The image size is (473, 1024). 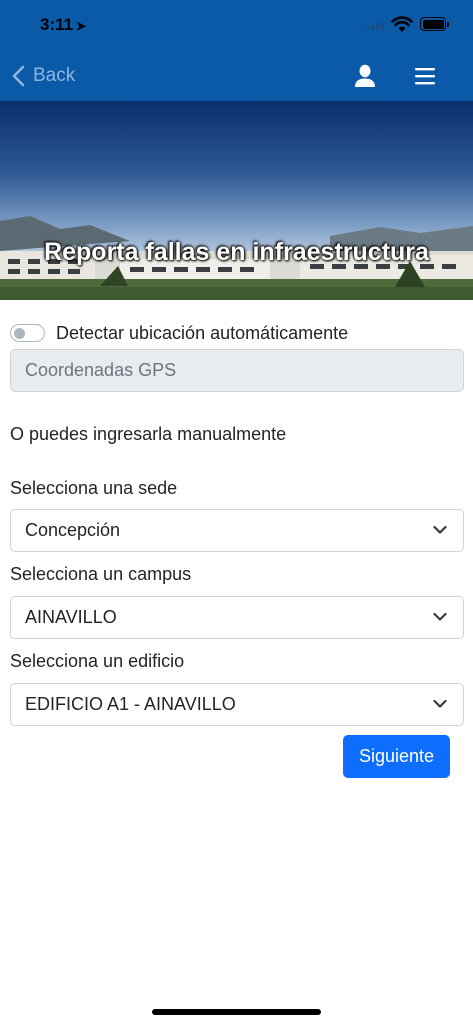 I want to click on menu-icon, so click(x=425, y=76).